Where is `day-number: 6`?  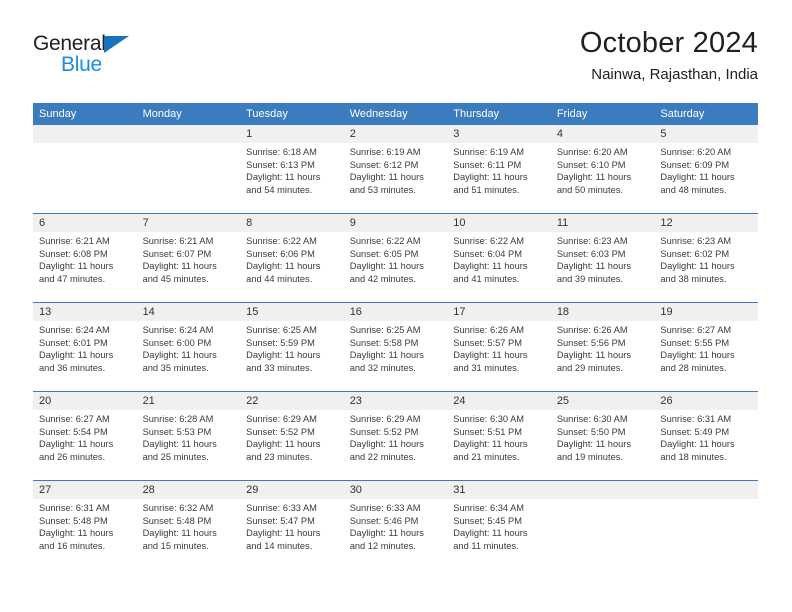
day-number: 6 is located at coordinates (42, 223).